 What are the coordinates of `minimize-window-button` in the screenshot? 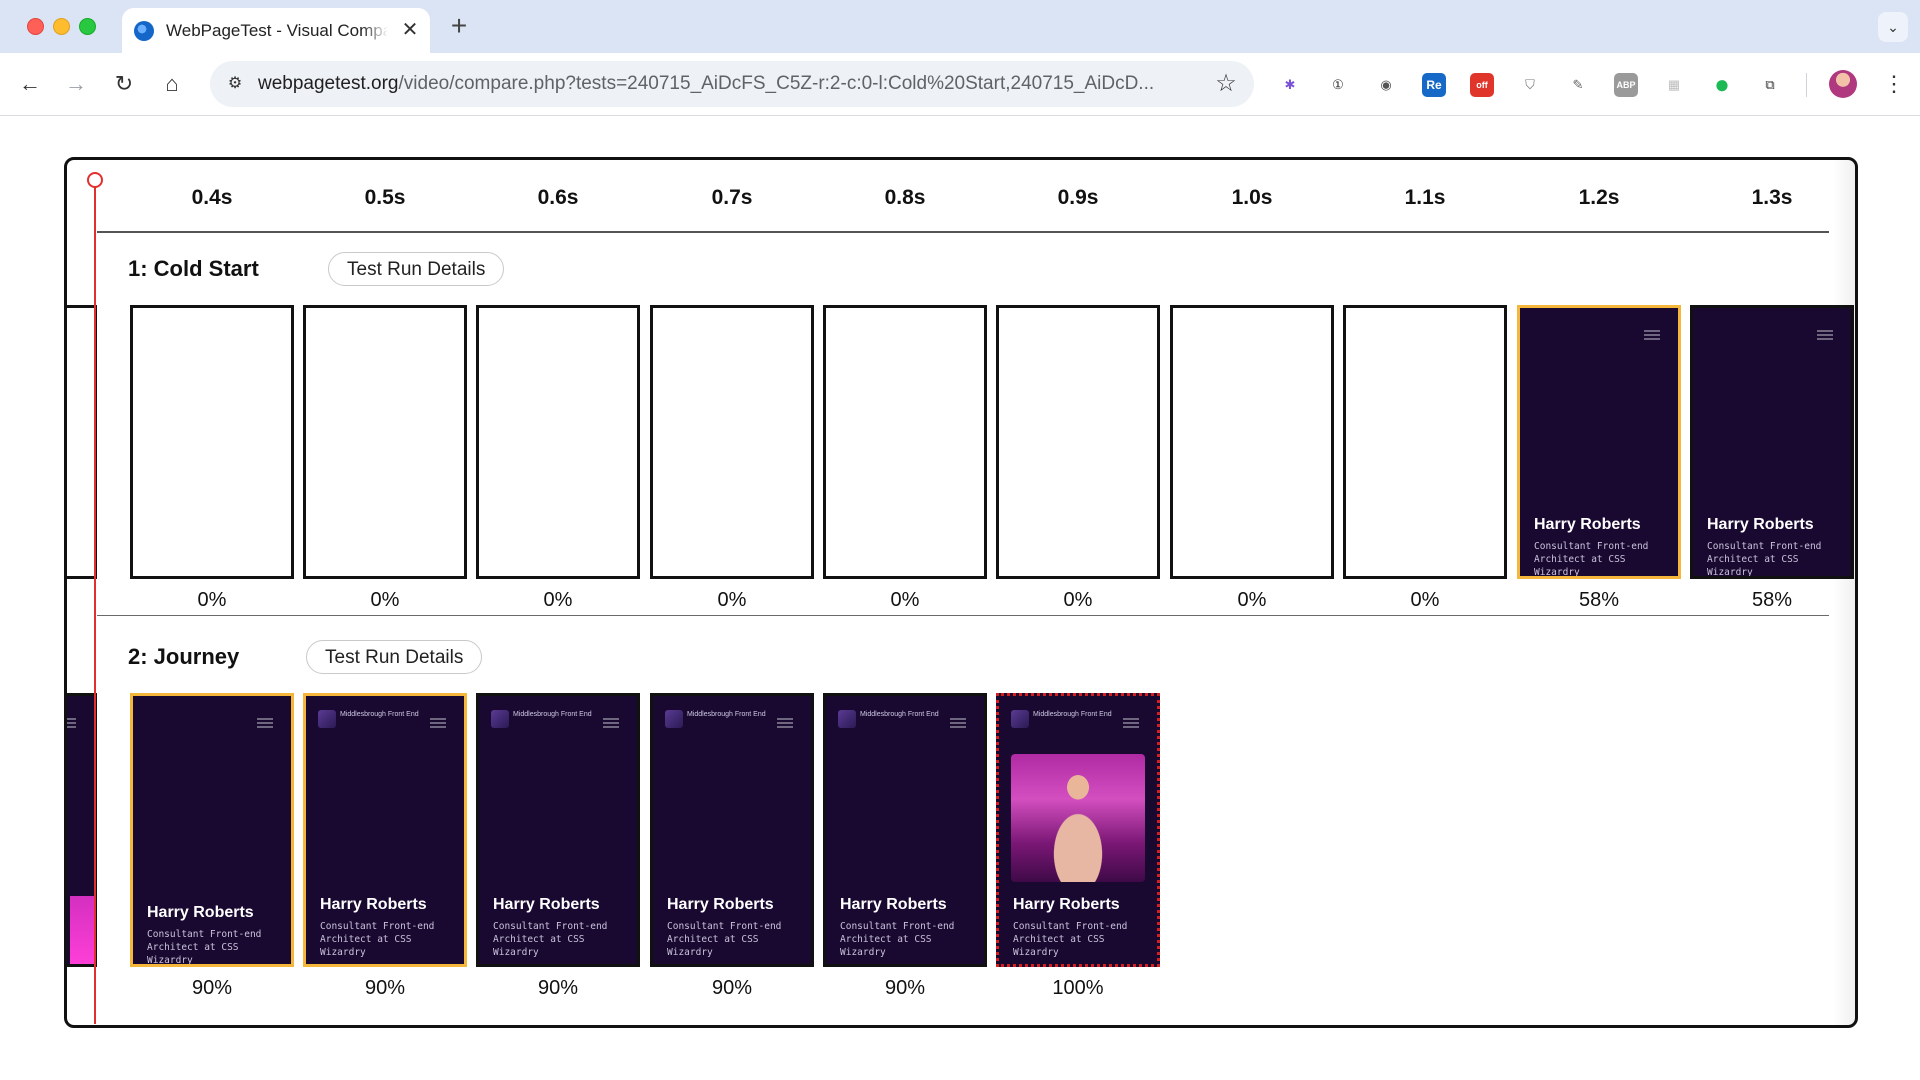 It's located at (61, 26).